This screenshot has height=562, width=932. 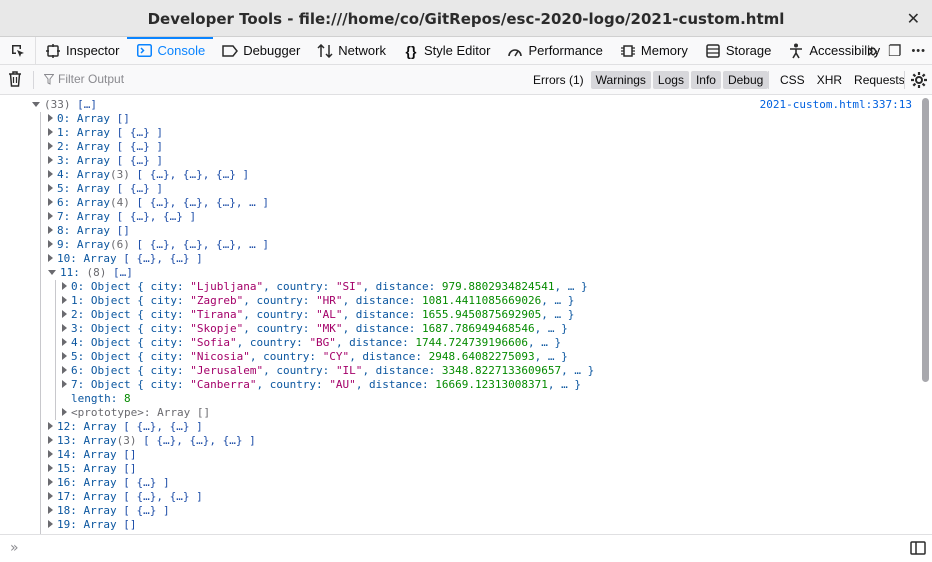 What do you see at coordinates (64, 105) in the screenshot?
I see `console-tree-row: (33) […]` at bounding box center [64, 105].